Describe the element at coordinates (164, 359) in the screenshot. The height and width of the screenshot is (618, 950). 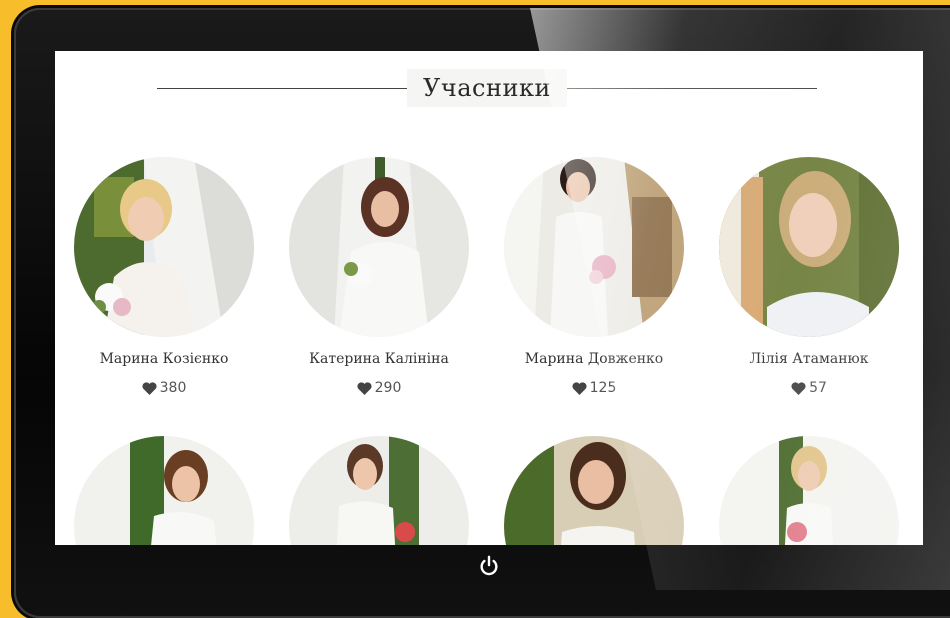
I see `participant-name: Марина Козієнко` at that location.